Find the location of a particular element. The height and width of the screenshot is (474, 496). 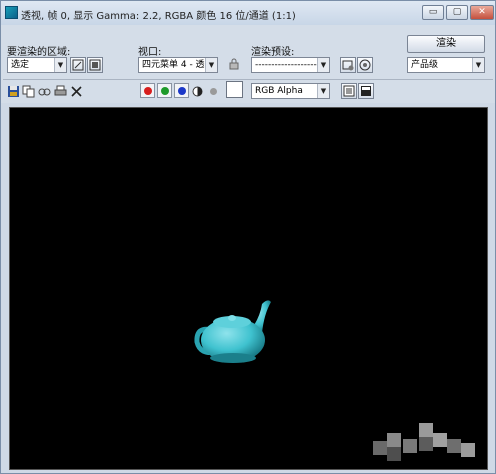

quality-dropdown-value: 产品级 is located at coordinates (425, 65).